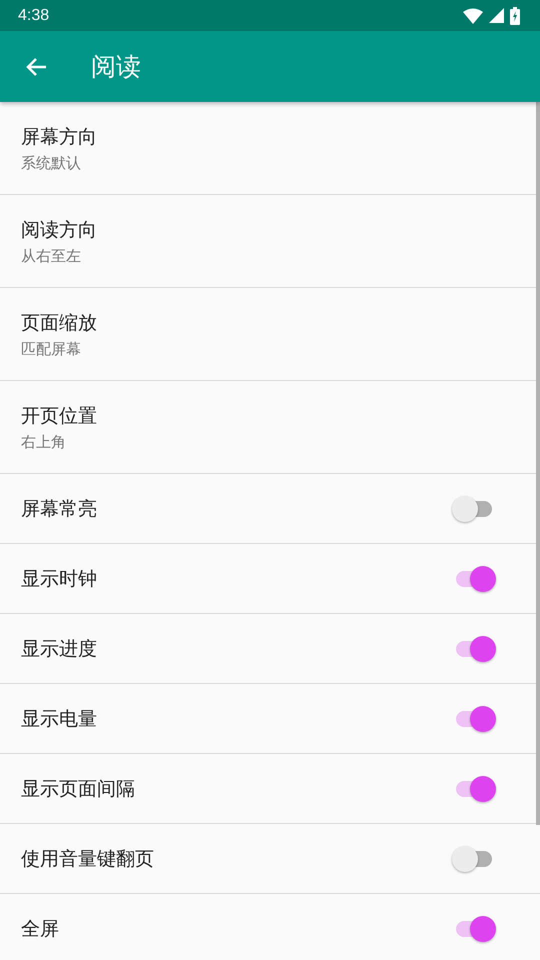 Image resolution: width=540 pixels, height=960 pixels. I want to click on setting-title: 屏幕方向, so click(59, 137).